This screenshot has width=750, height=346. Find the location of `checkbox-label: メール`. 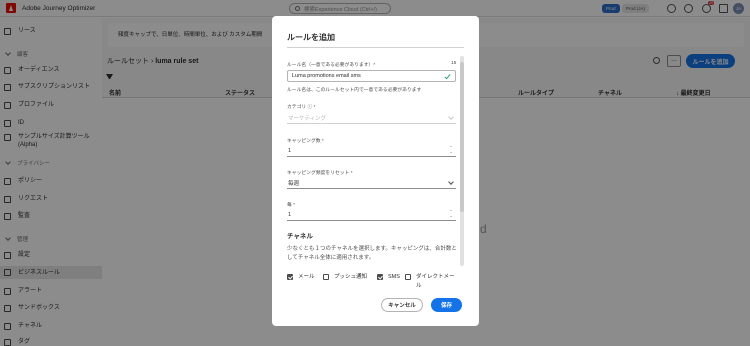

checkbox-label: メール is located at coordinates (306, 277).